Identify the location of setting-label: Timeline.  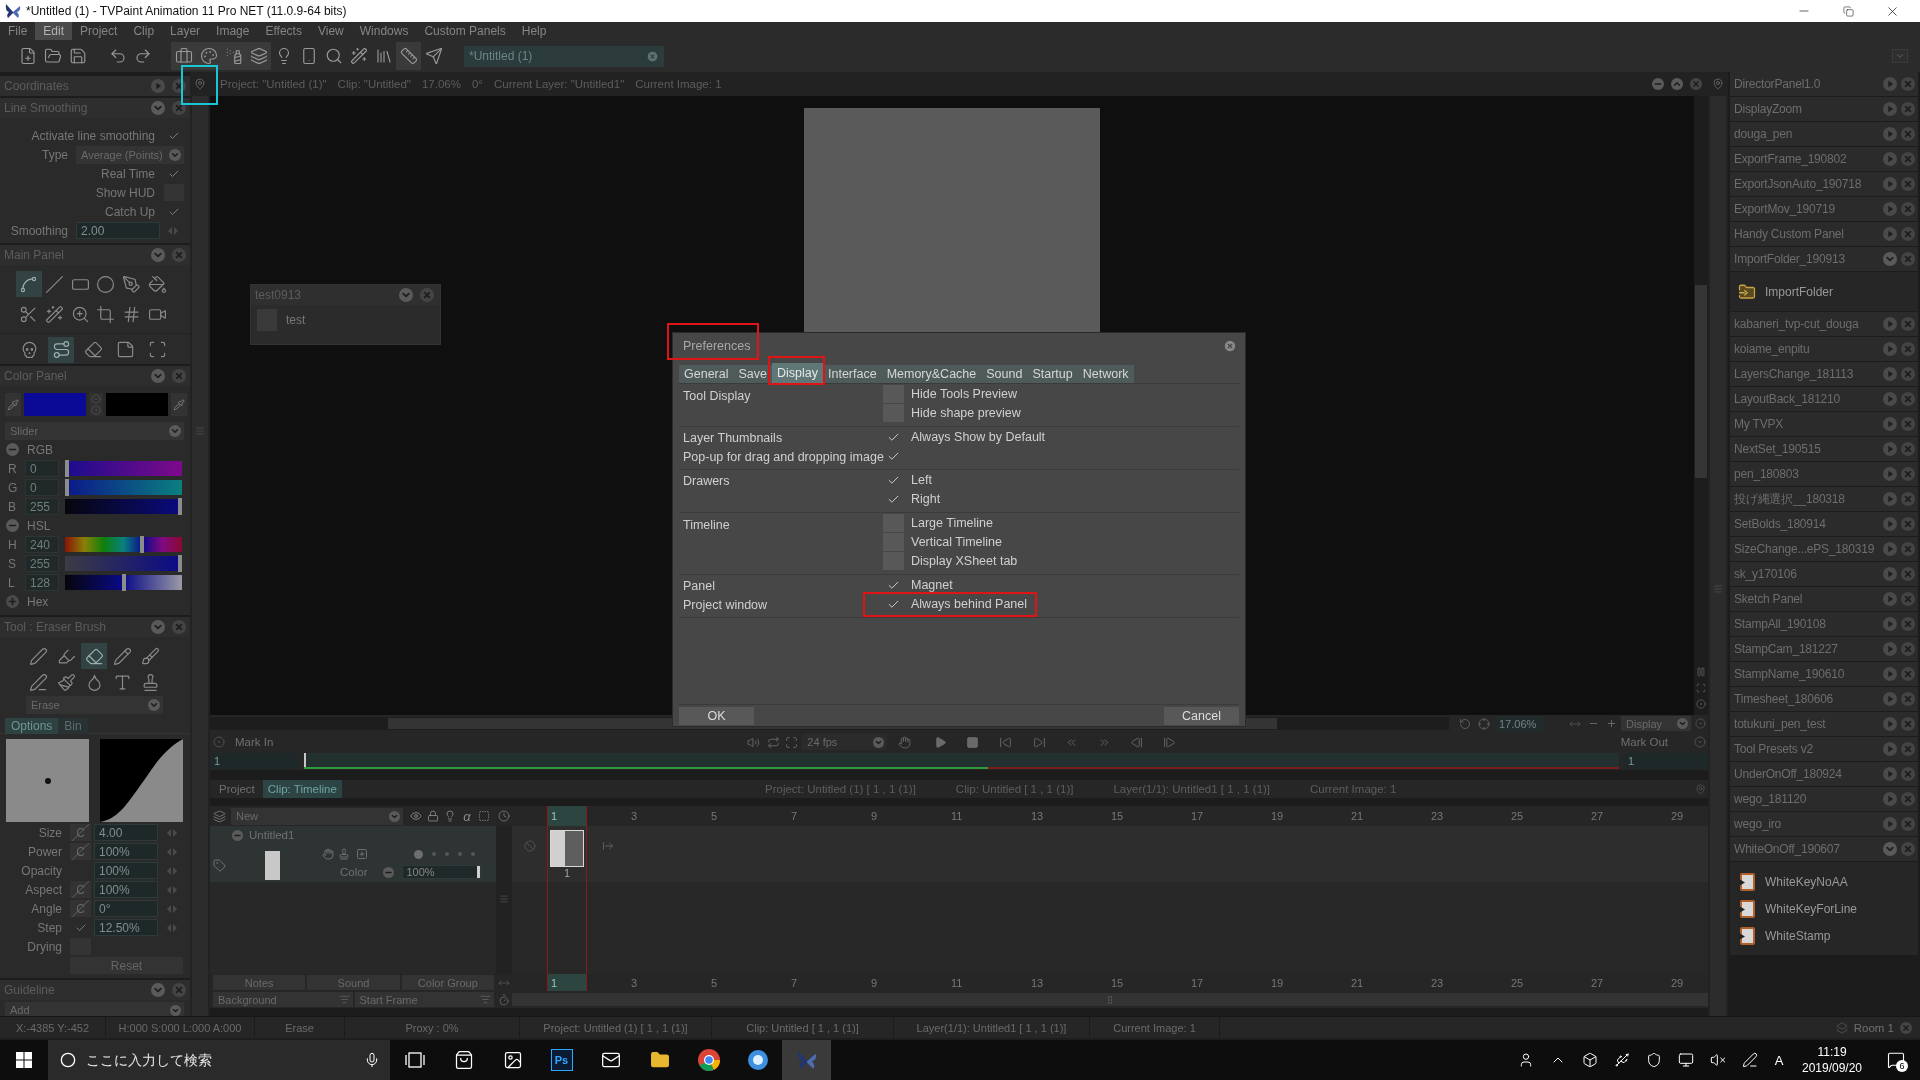
(707, 524).